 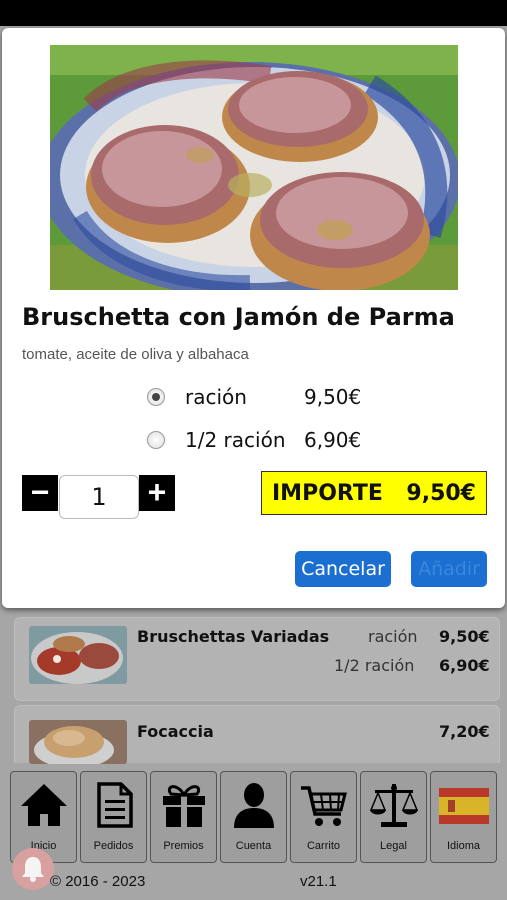 I want to click on user-icon, so click(x=254, y=805).